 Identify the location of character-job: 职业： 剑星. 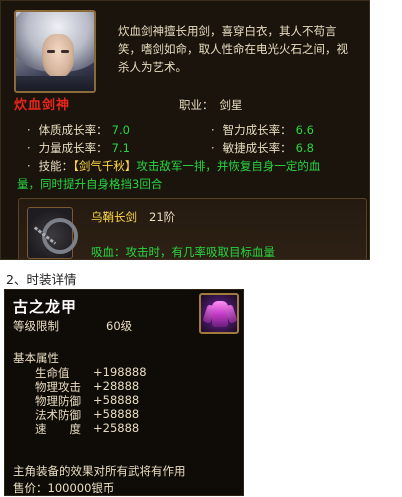
(211, 105).